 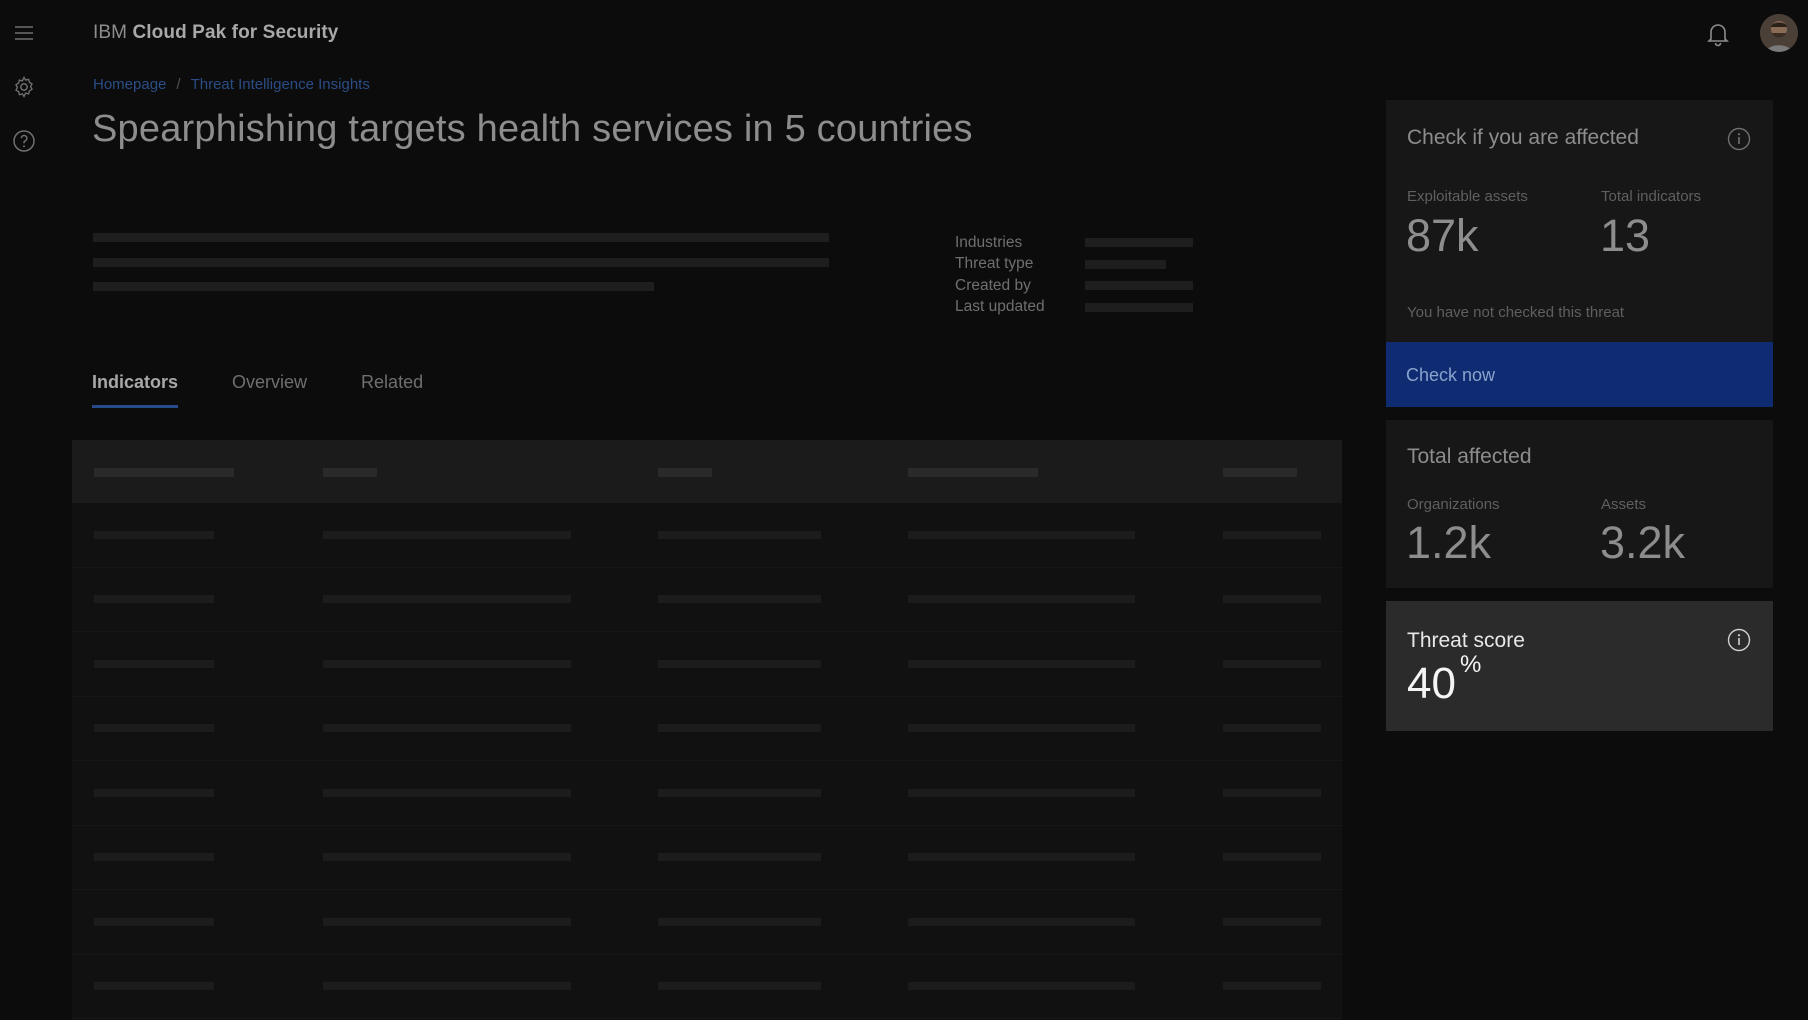 What do you see at coordinates (269, 390) in the screenshot?
I see `tab-overview: Overview` at bounding box center [269, 390].